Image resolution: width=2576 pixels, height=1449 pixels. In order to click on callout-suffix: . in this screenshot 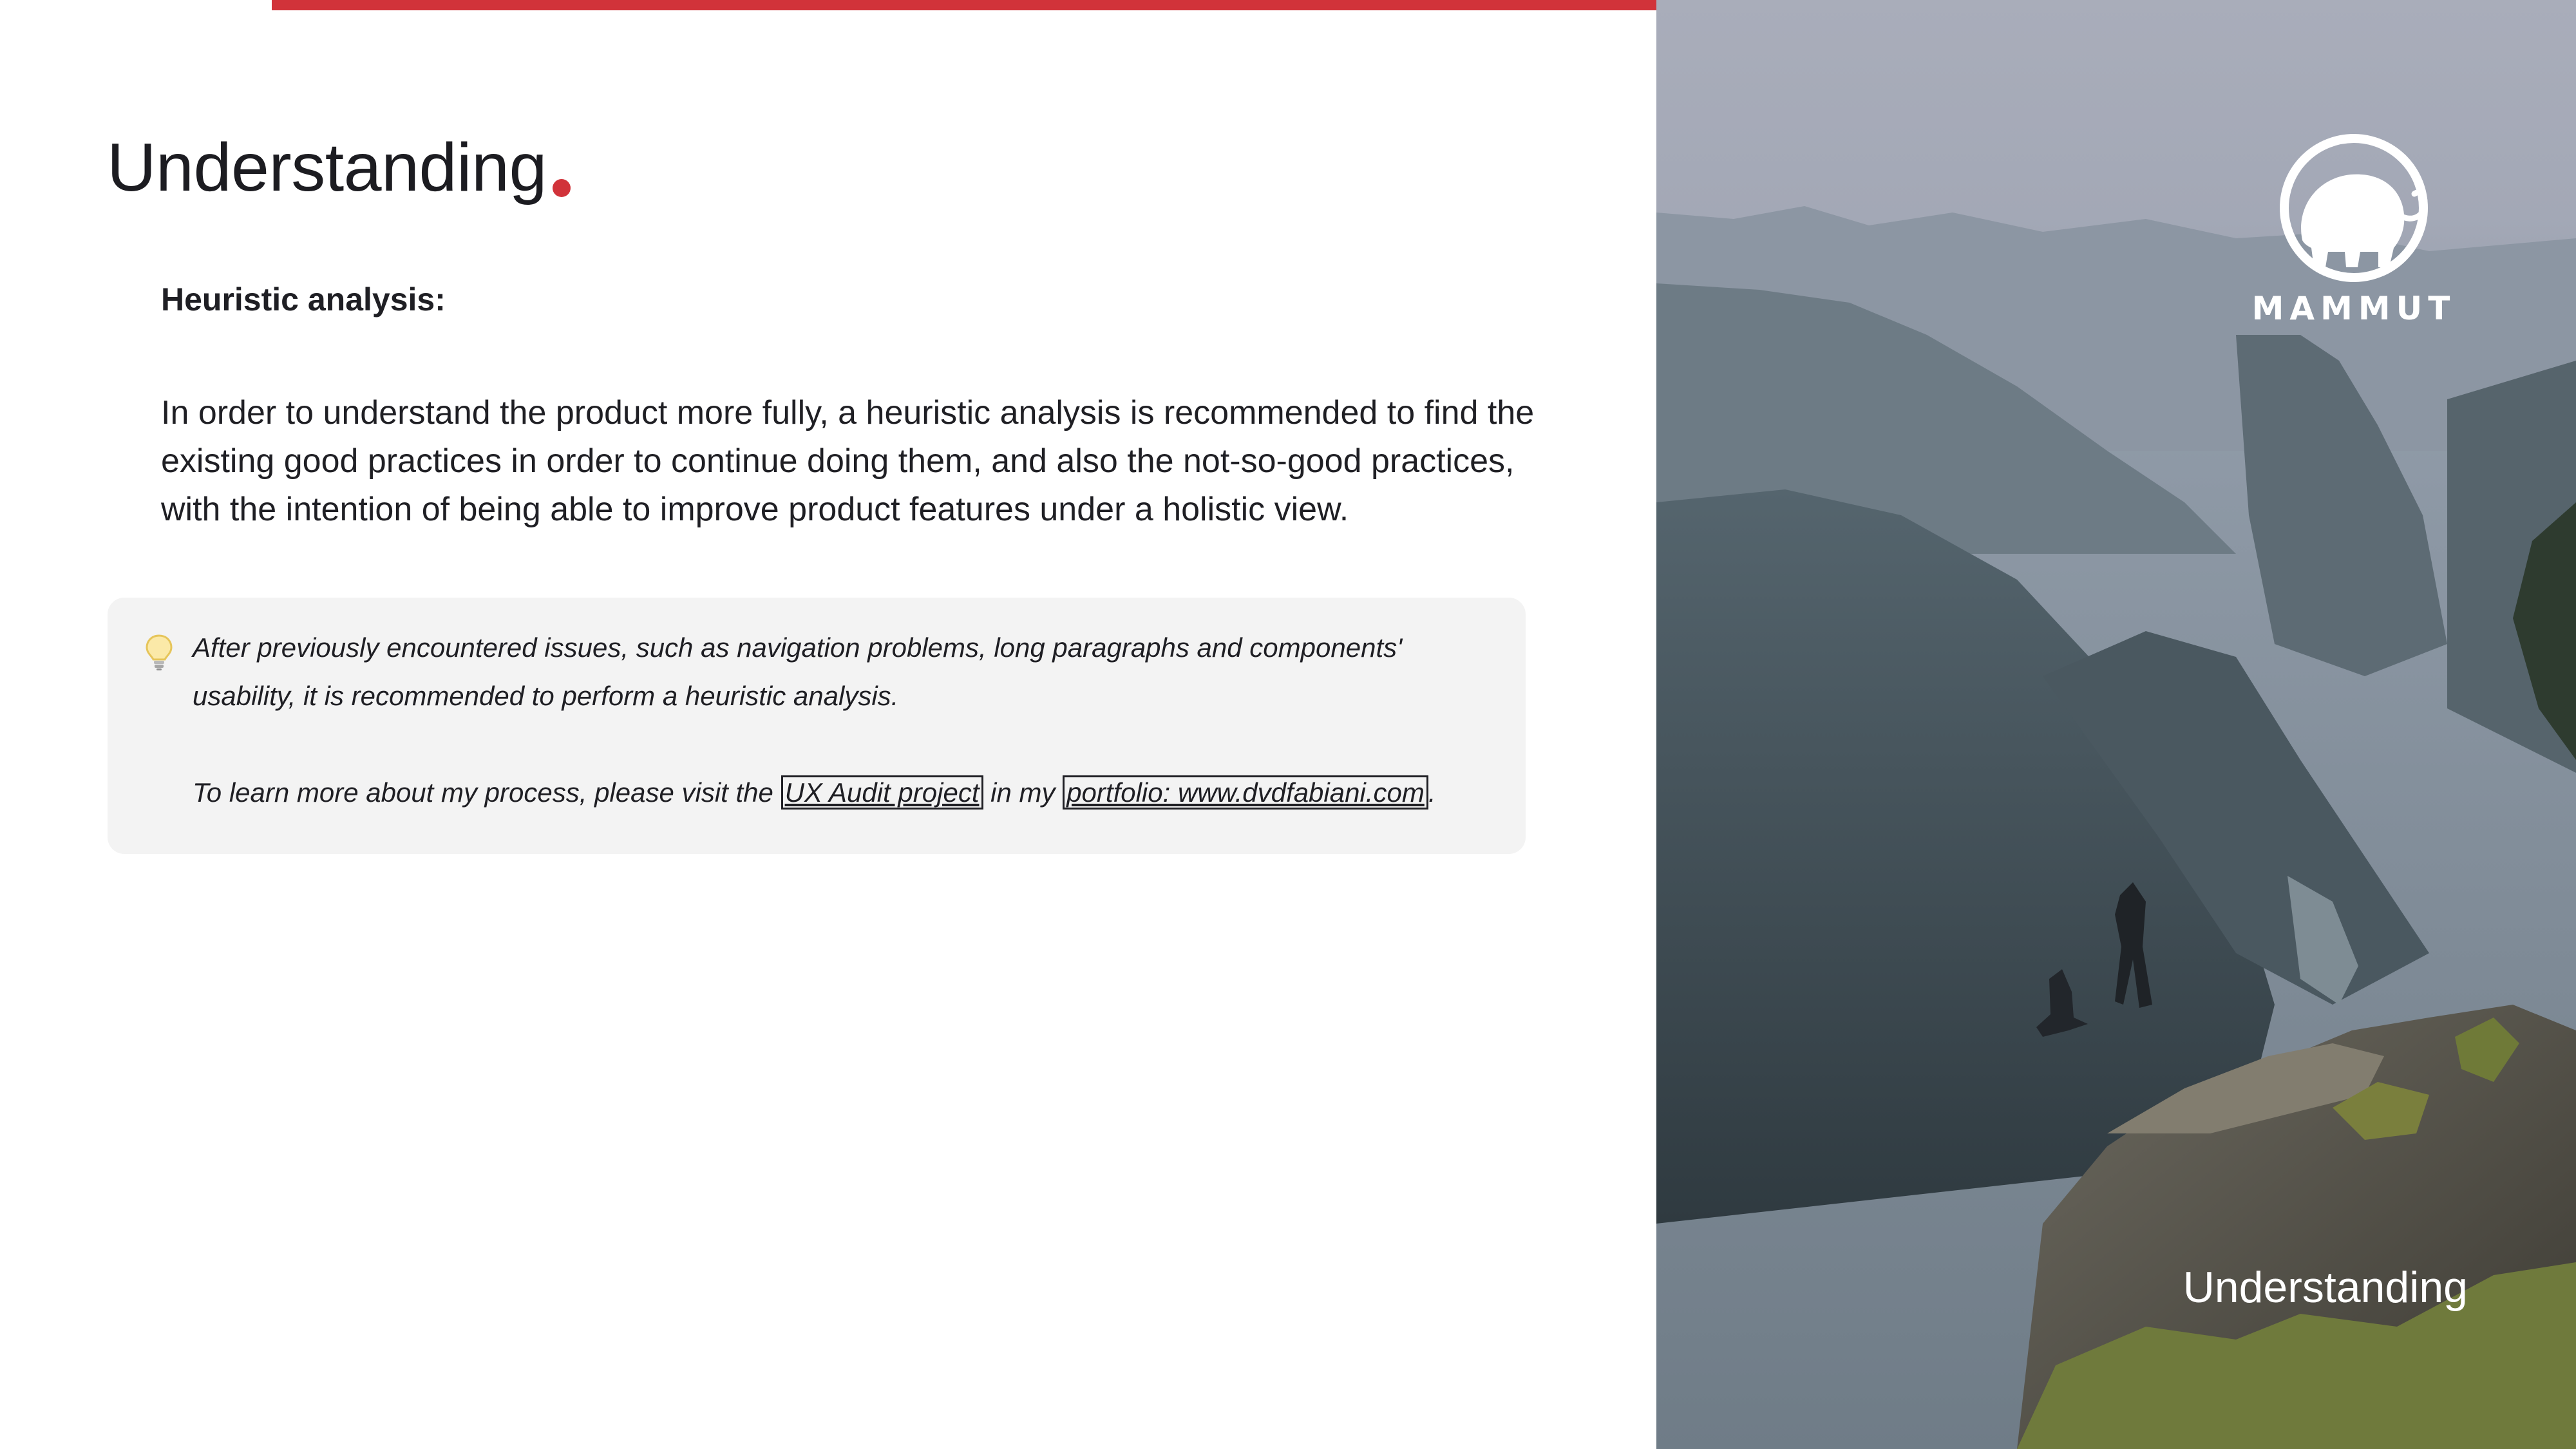, I will do `click(1432, 792)`.